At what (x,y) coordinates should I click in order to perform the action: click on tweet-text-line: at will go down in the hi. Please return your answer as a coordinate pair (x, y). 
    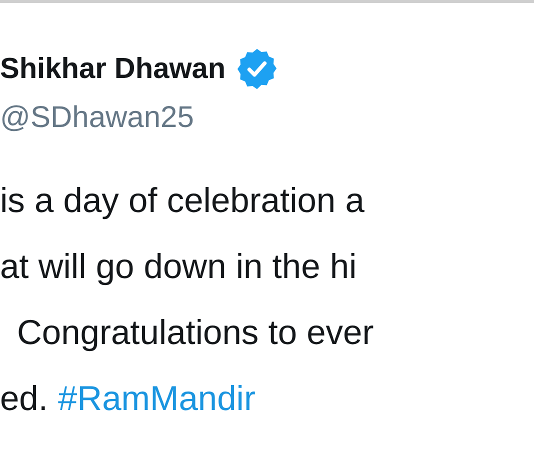
    Looking at the image, I should click on (178, 267).